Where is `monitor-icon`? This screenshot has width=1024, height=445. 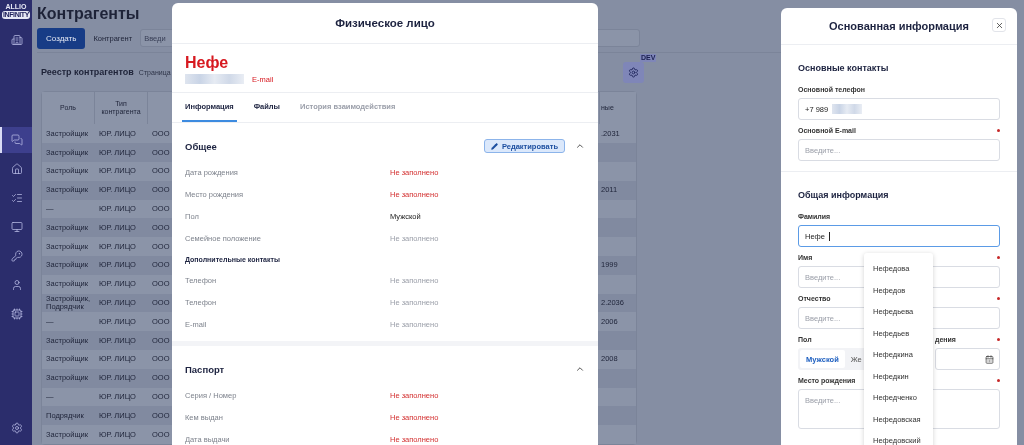
monitor-icon is located at coordinates (17, 227).